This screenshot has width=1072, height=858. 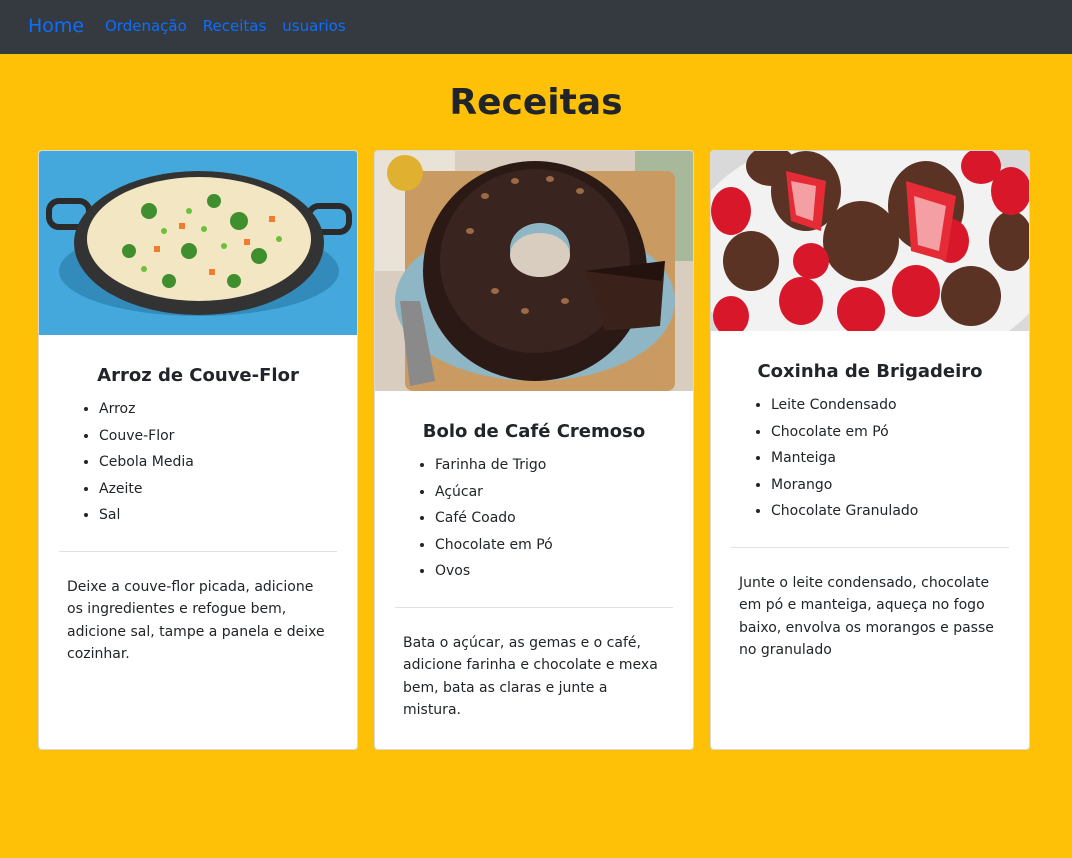 I want to click on ingredient-item: Leite Condensado, so click(x=900, y=405).